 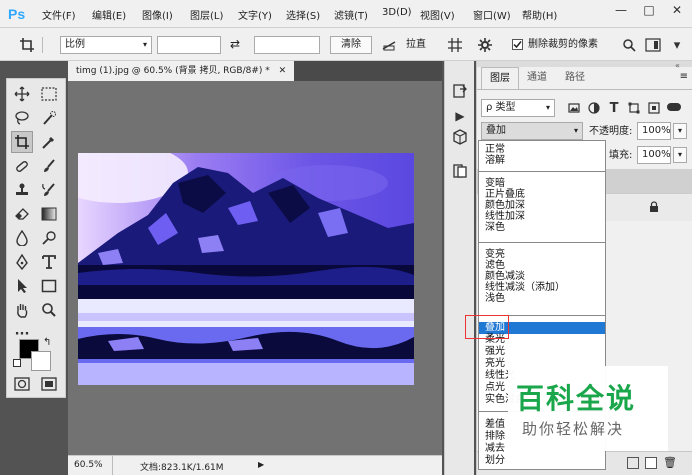 What do you see at coordinates (455, 45) in the screenshot?
I see `overlay-grid-icon` at bounding box center [455, 45].